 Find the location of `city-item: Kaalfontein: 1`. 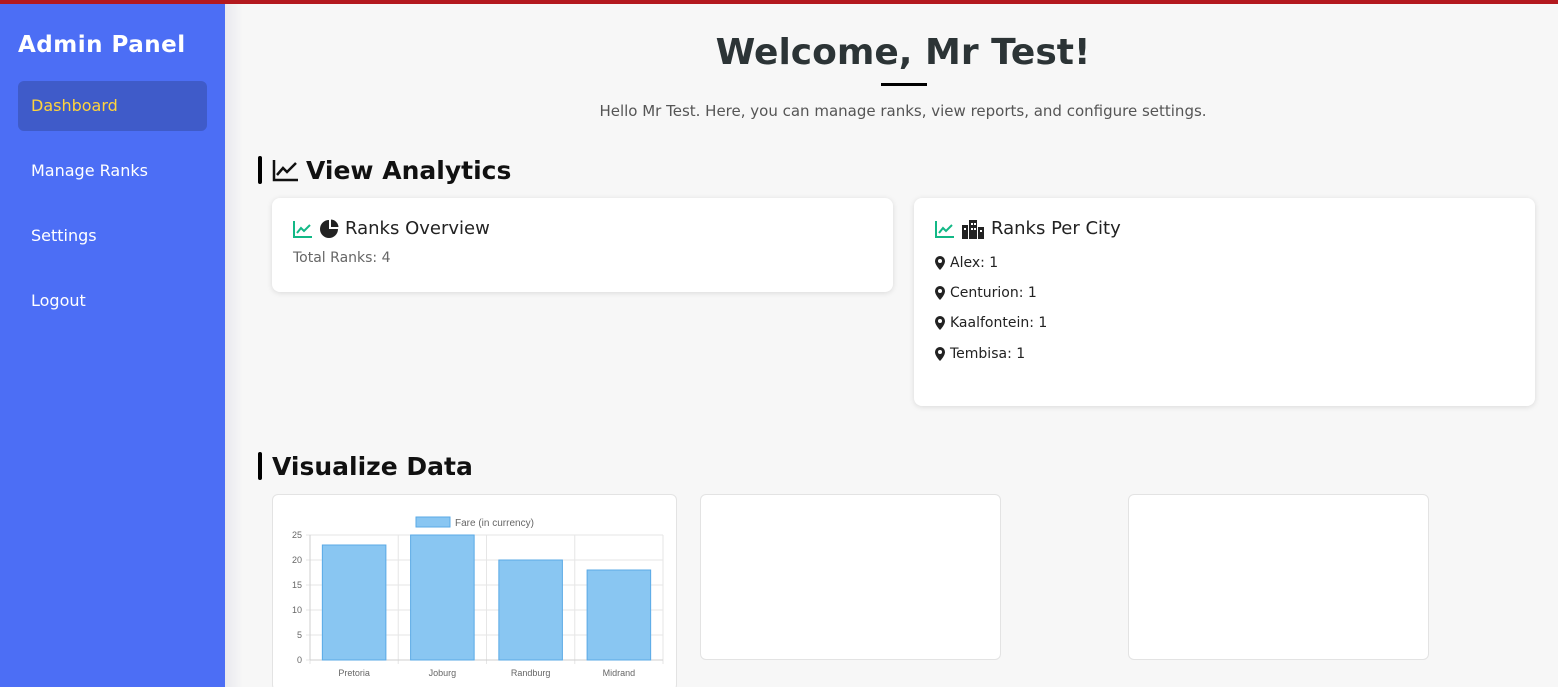

city-item: Kaalfontein: 1 is located at coordinates (991, 323).